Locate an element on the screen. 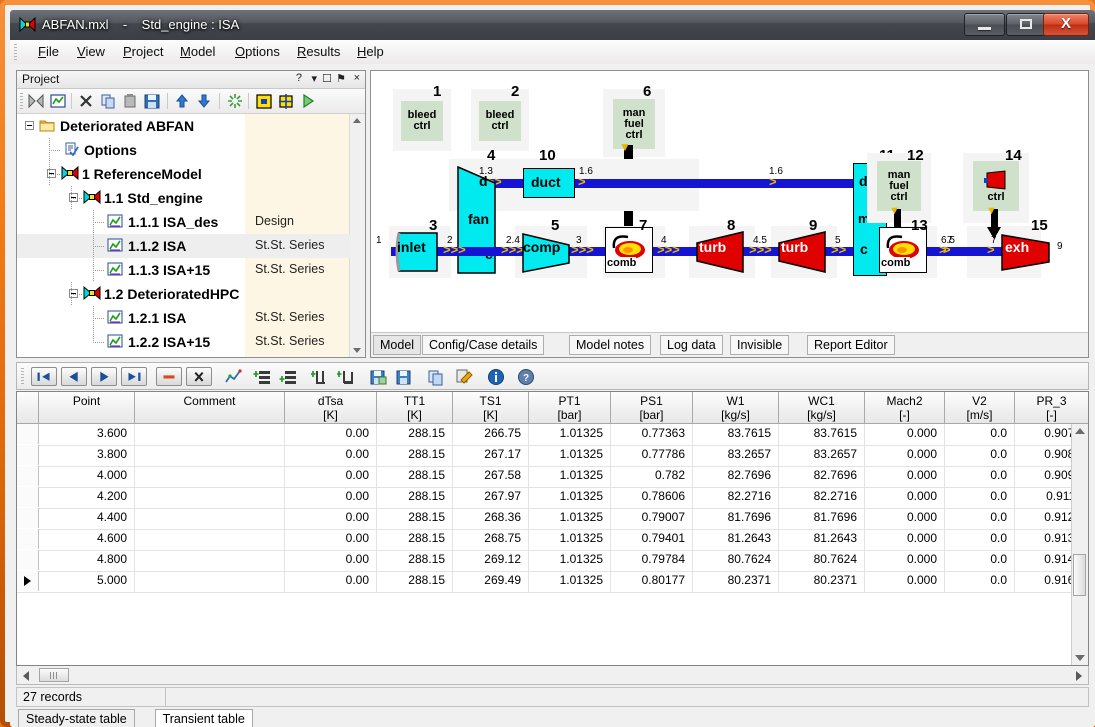  restore-icon: ☐ is located at coordinates (327, 78).